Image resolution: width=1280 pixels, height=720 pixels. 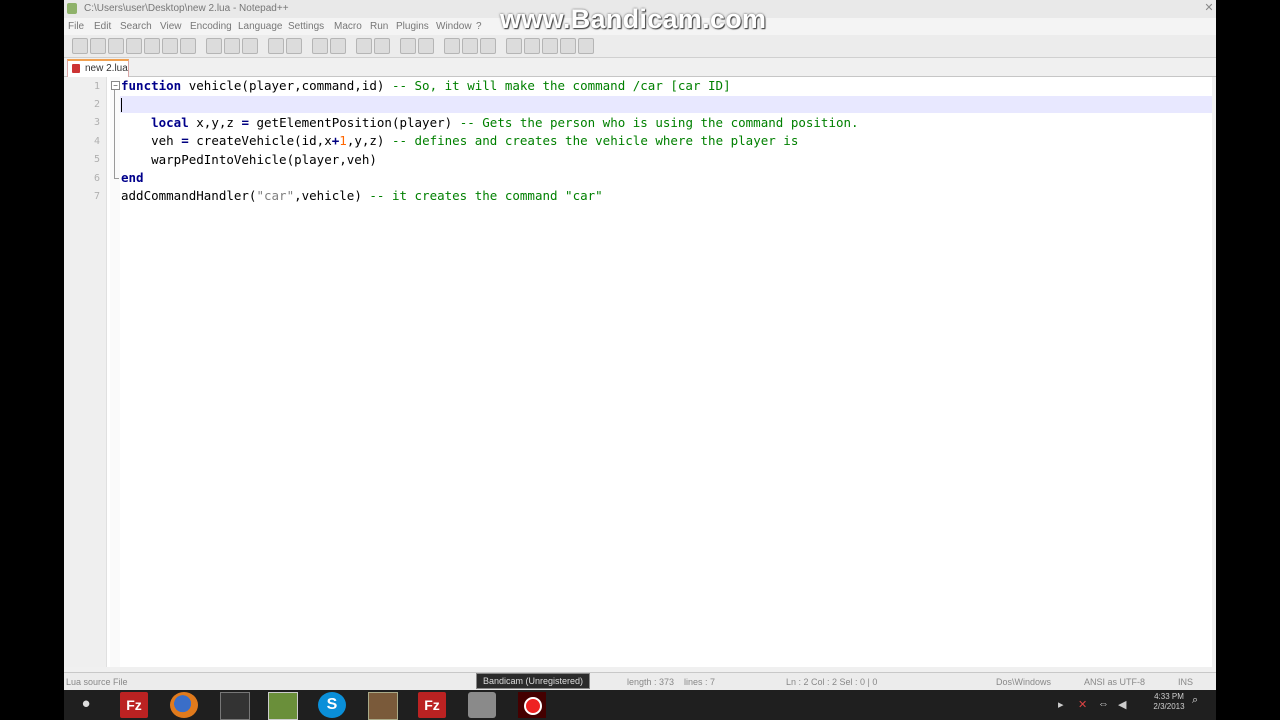 I want to click on line-number: 2, so click(x=96, y=104).